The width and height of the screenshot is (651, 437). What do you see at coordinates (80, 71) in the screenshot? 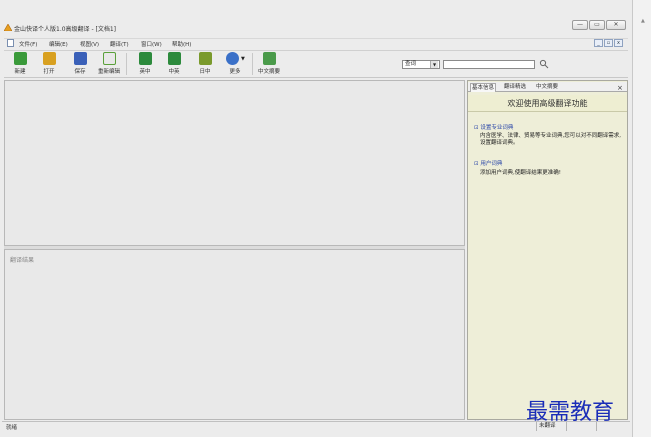
I see `save-button-label: 保存` at bounding box center [80, 71].